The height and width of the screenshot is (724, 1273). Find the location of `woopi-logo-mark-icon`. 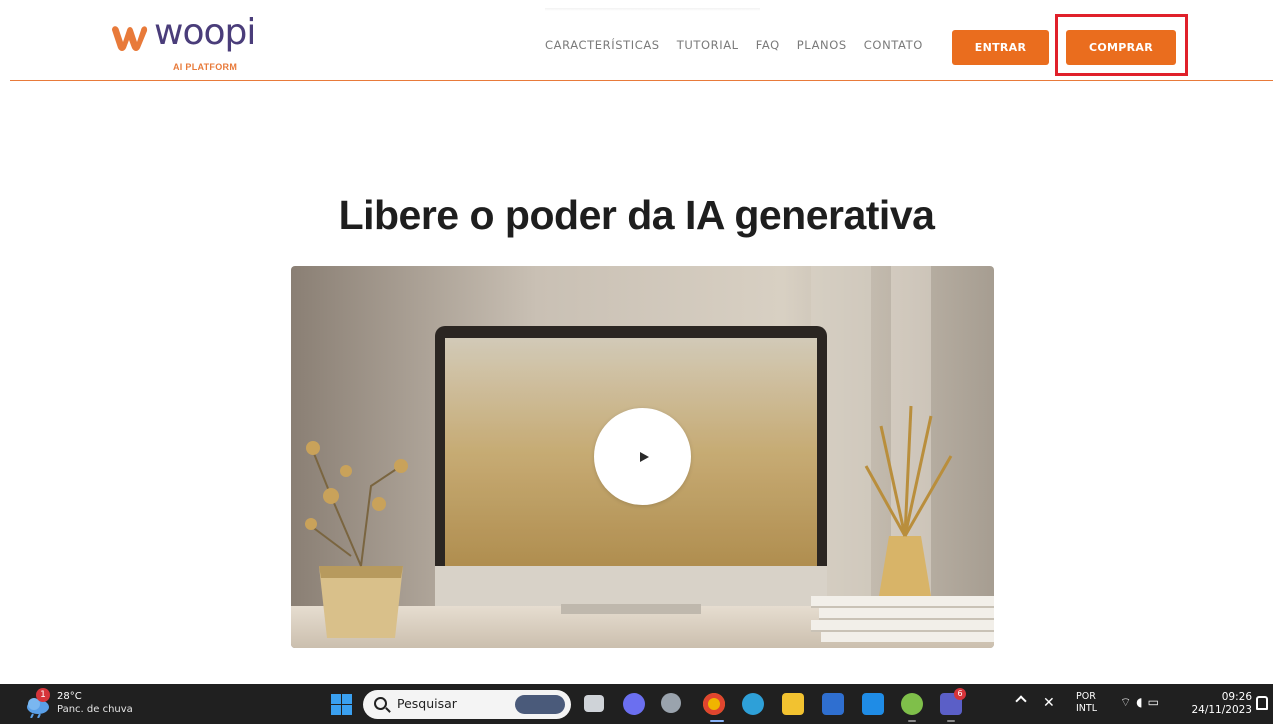

woopi-logo-mark-icon is located at coordinates (130, 38).